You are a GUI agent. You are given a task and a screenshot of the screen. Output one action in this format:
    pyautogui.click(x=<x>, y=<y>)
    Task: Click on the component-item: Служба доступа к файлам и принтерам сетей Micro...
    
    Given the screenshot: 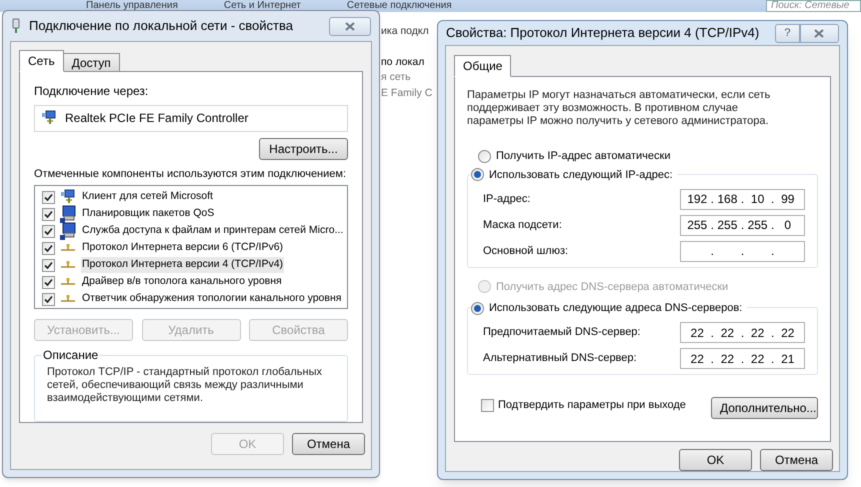 What is the action you would take?
    pyautogui.click(x=212, y=231)
    